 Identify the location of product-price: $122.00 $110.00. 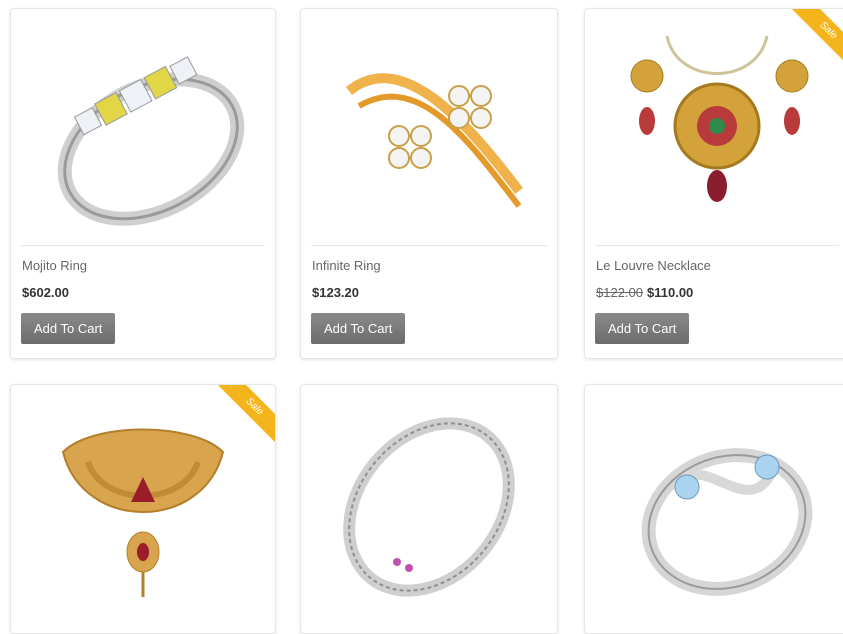
(644, 292).